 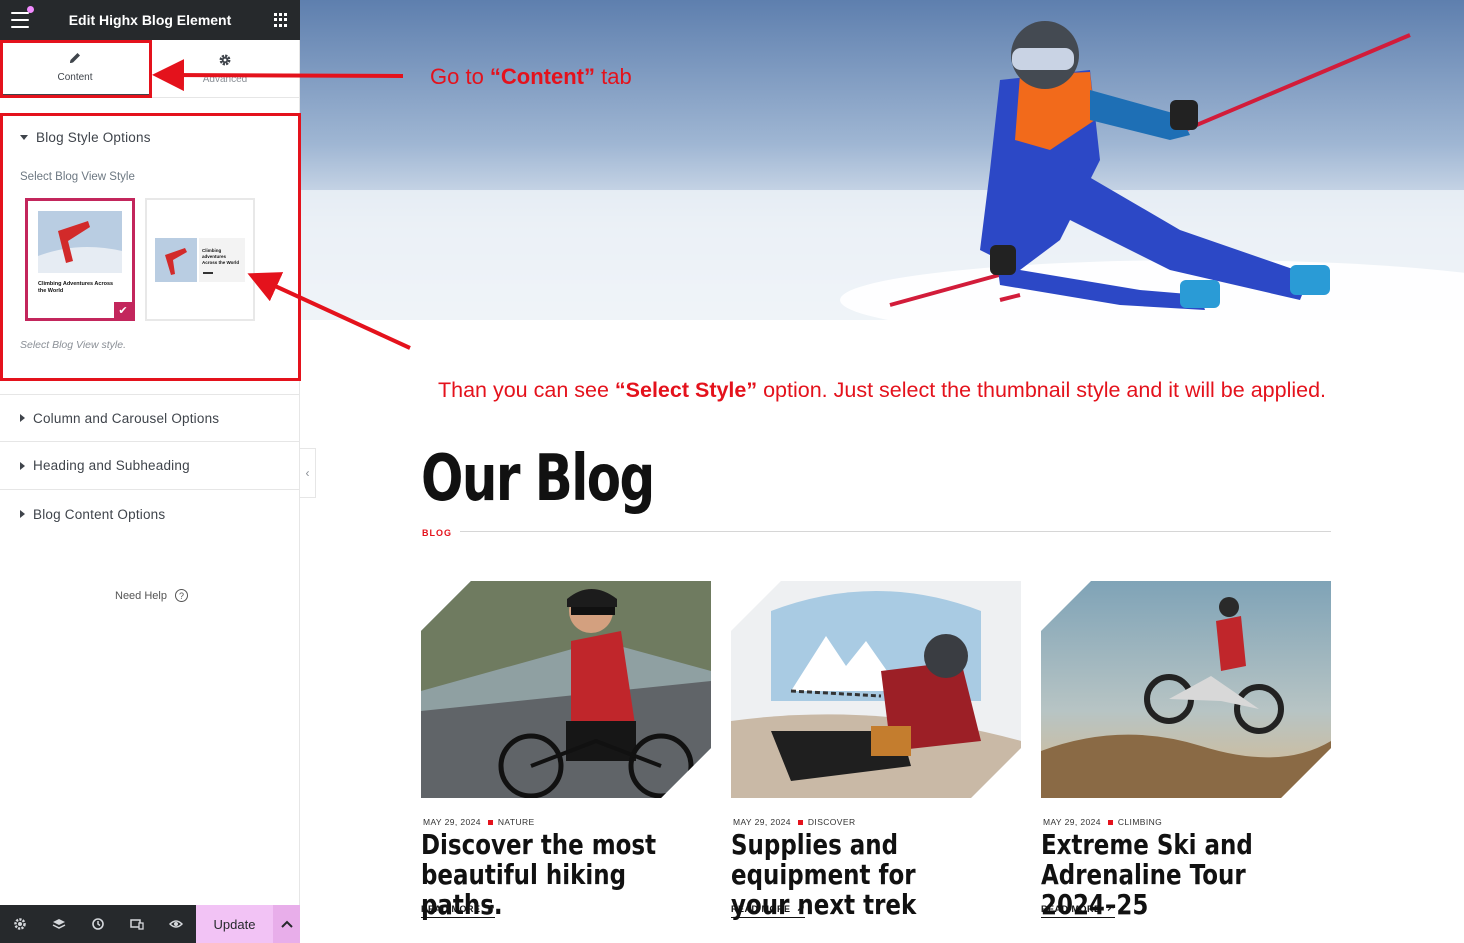 What do you see at coordinates (437, 533) in the screenshot?
I see `blog-subheading: BLOG` at bounding box center [437, 533].